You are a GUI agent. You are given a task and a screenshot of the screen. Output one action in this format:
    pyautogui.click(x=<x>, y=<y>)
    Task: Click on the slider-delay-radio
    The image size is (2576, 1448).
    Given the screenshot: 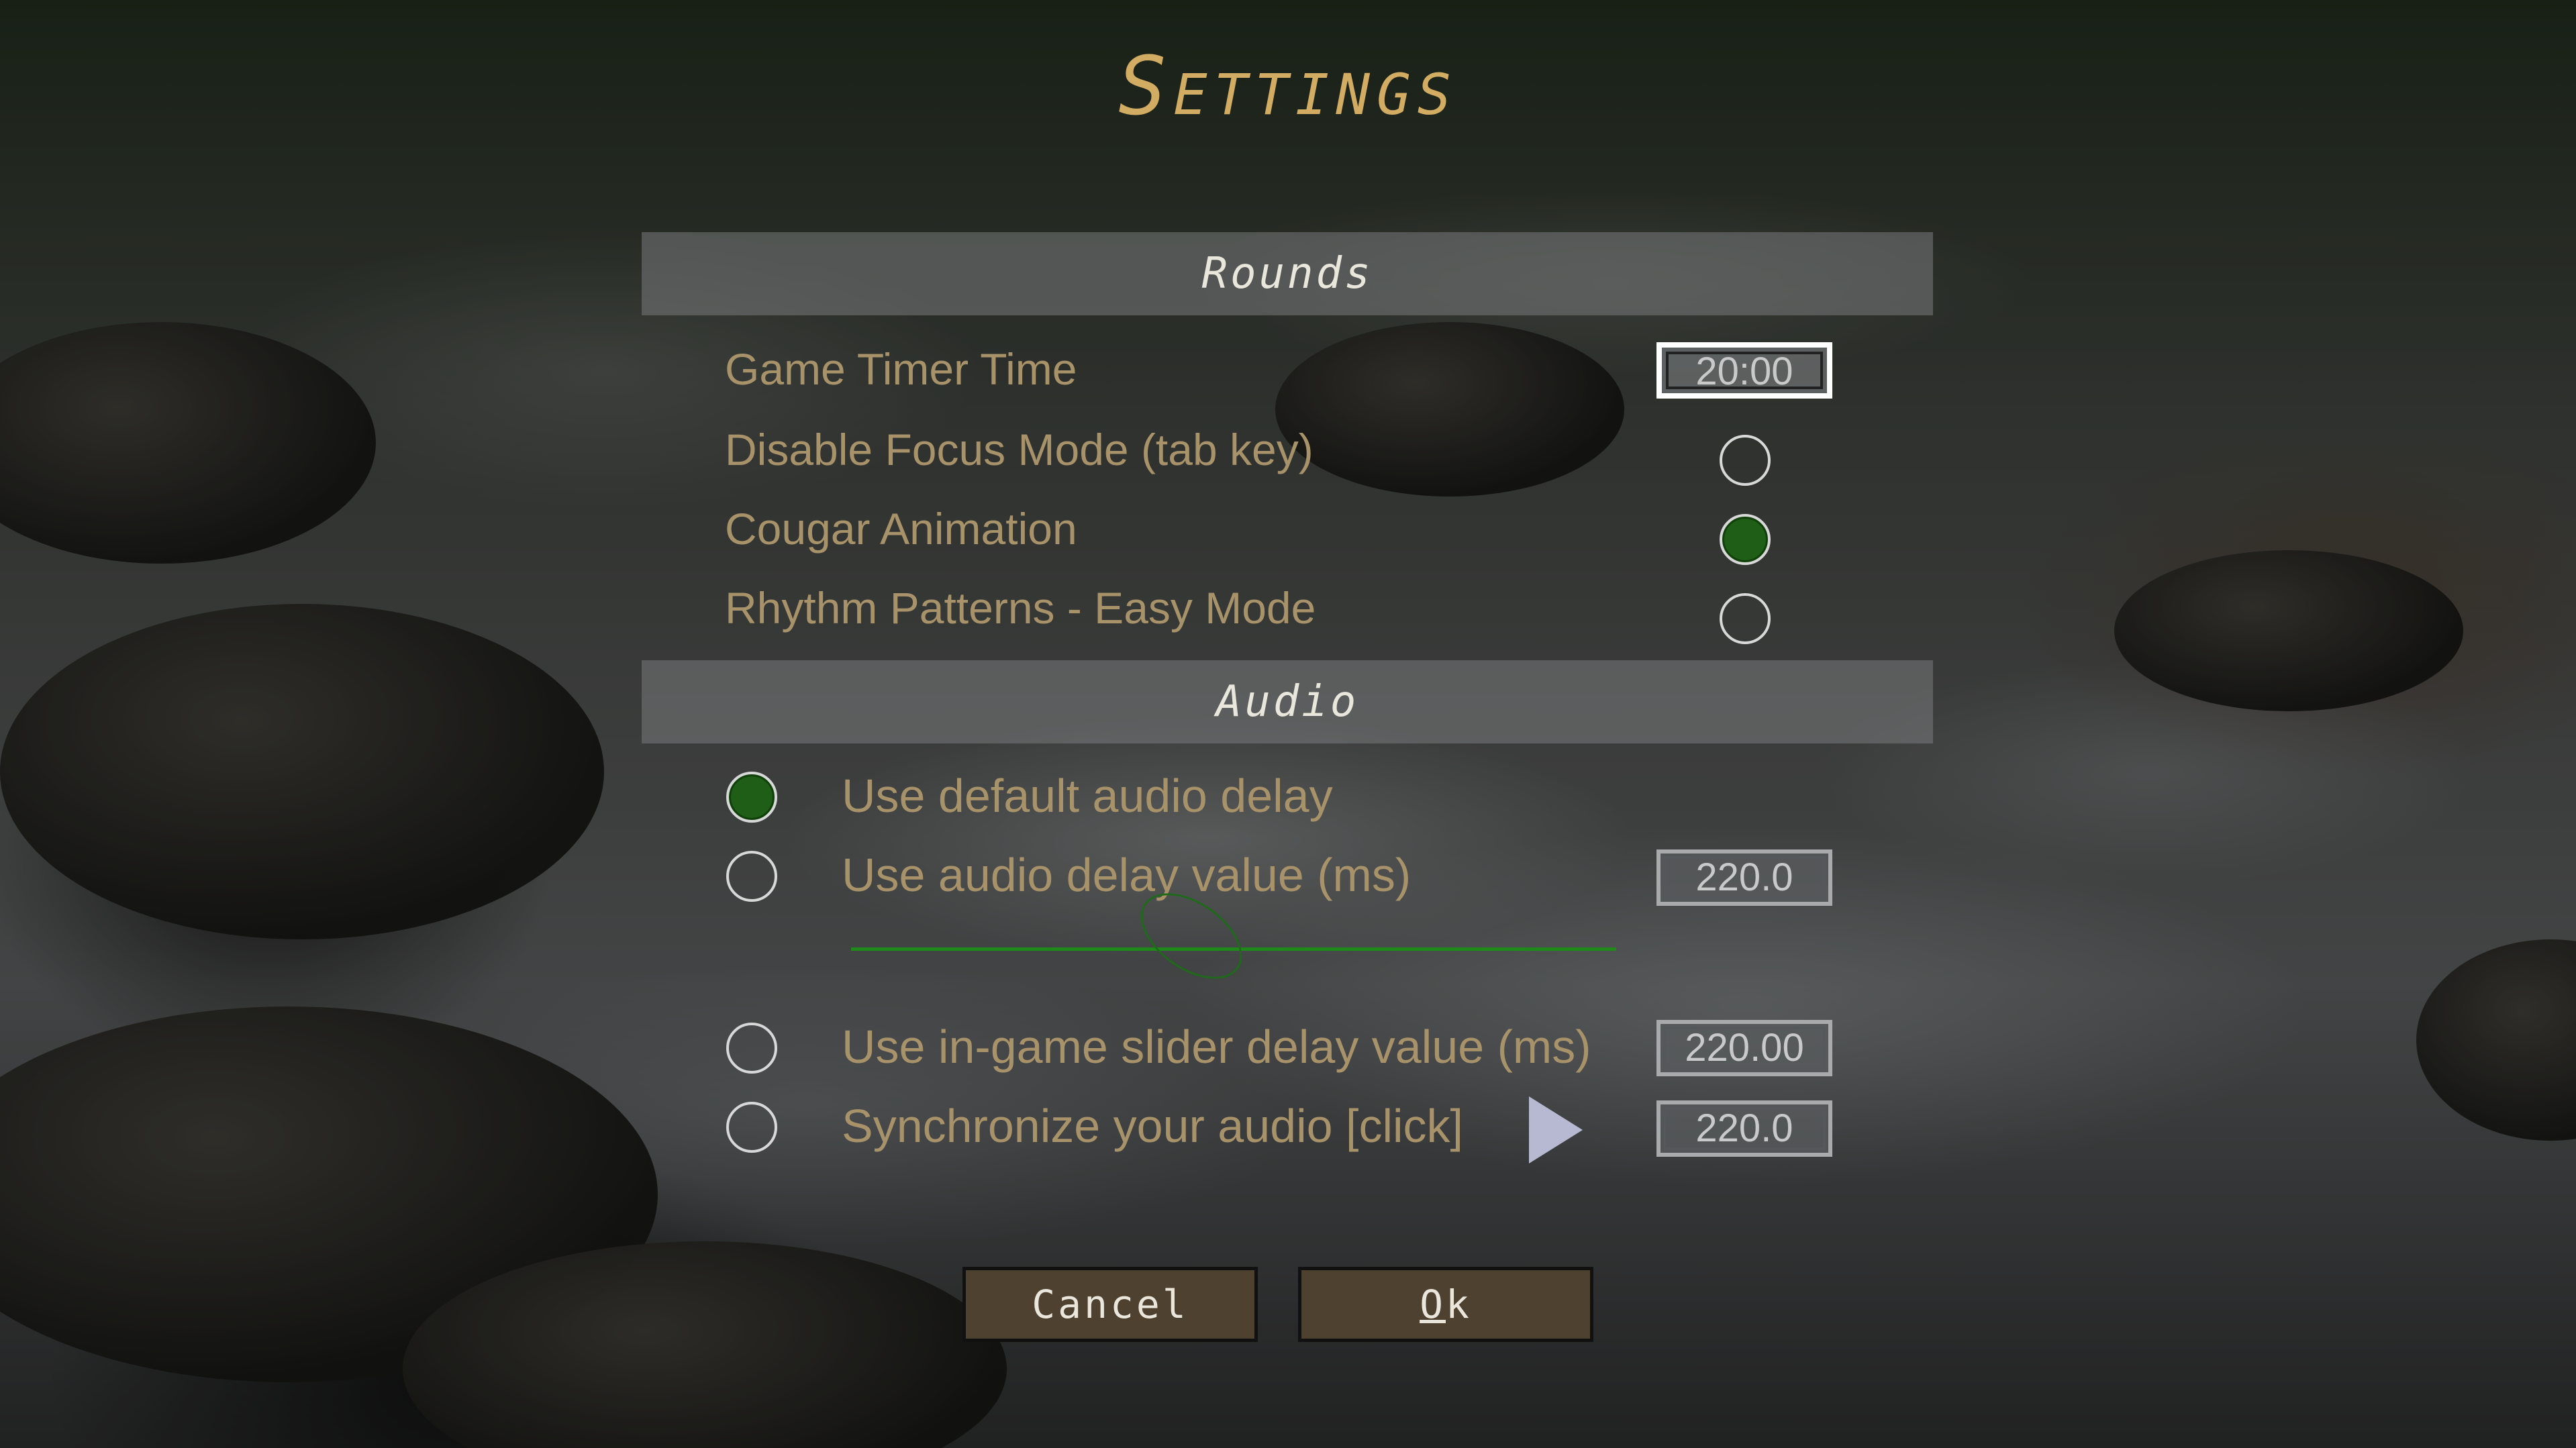 What is the action you would take?
    pyautogui.click(x=751, y=1048)
    